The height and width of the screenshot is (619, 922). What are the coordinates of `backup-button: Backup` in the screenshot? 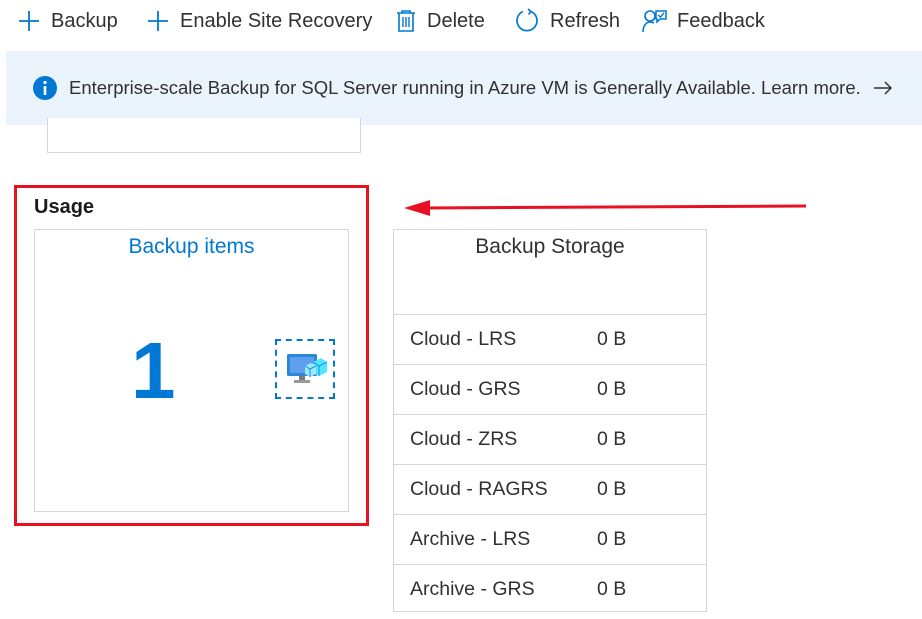 It's located at (67, 21).